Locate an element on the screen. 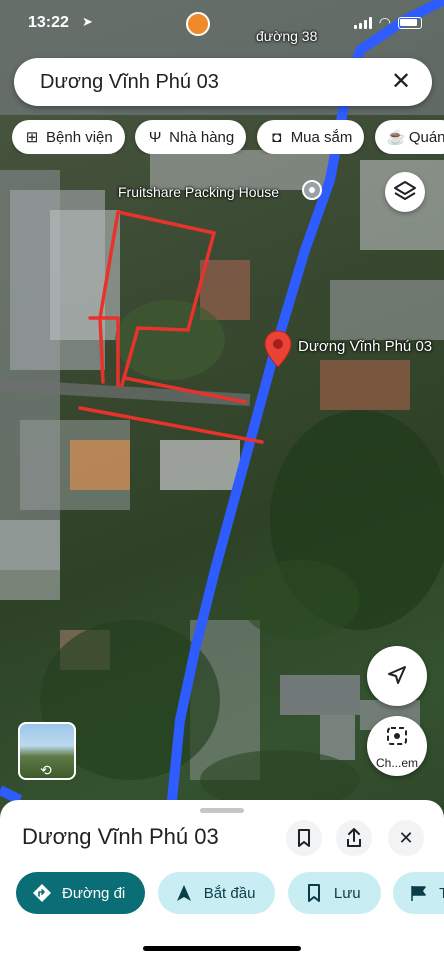 The image size is (444, 960). directions-label: Đường đi is located at coordinates (94, 893).